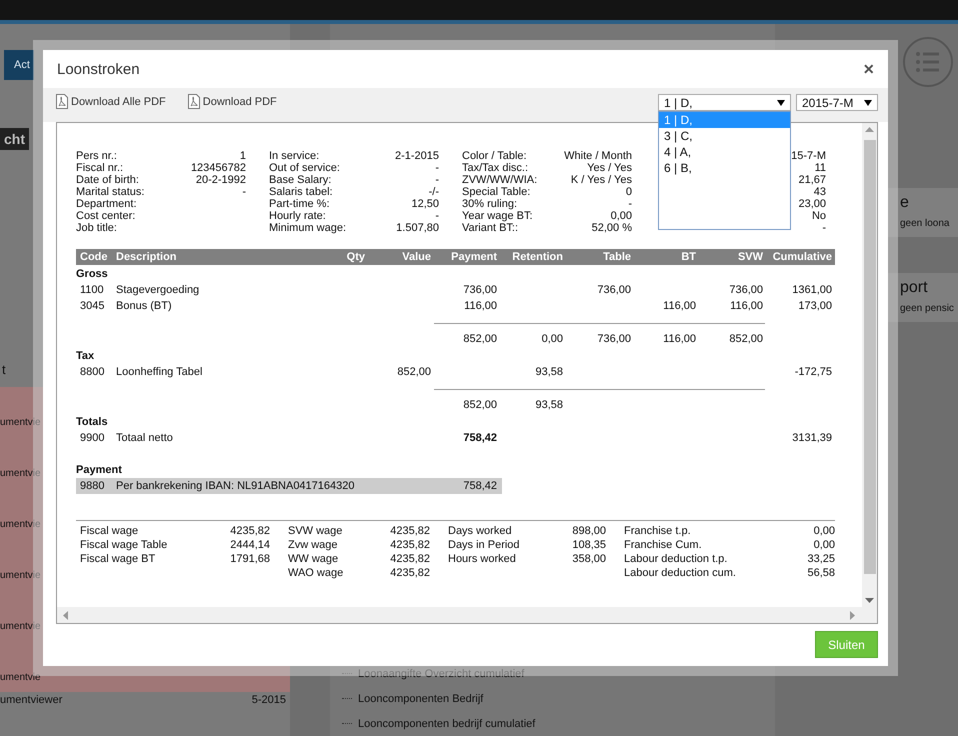  I want to click on summary-value: 1791,68, so click(250, 559).